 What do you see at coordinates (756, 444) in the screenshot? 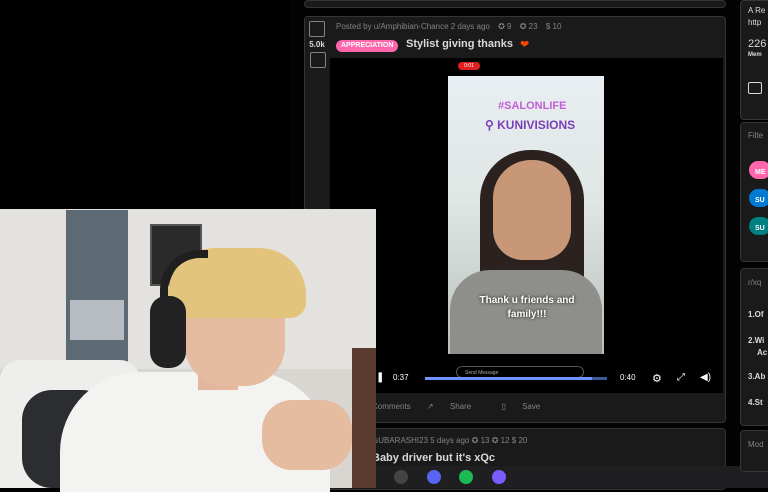
I see `moderators-heading: Mod` at bounding box center [756, 444].